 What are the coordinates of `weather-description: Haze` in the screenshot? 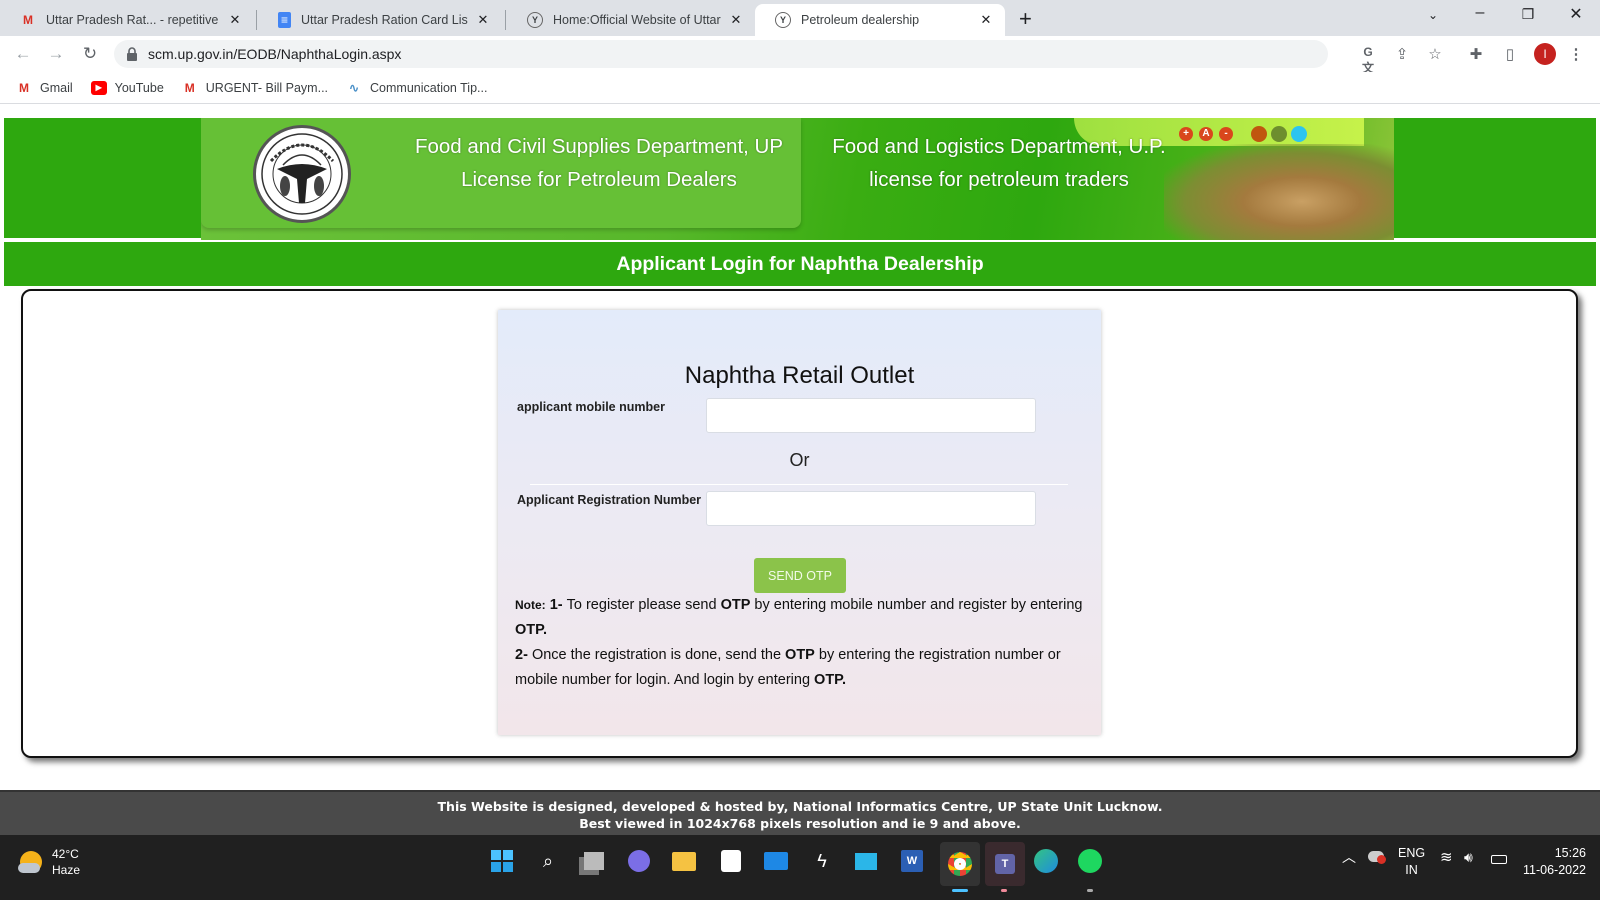 It's located at (66, 870).